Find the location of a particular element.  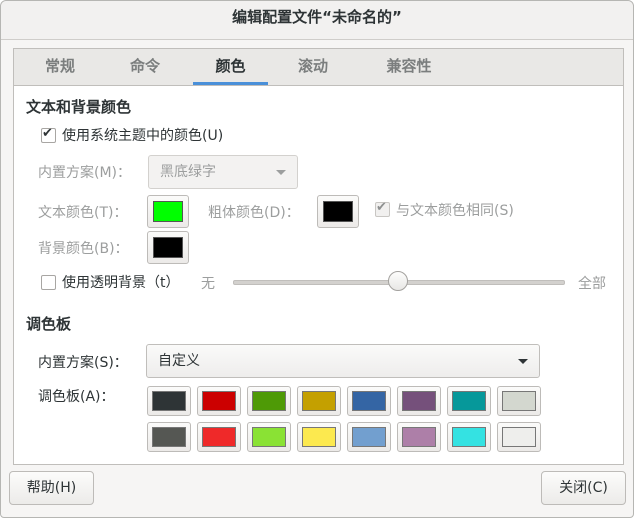

text-bg-heading: 文本和背景颜色 is located at coordinates (79, 107).